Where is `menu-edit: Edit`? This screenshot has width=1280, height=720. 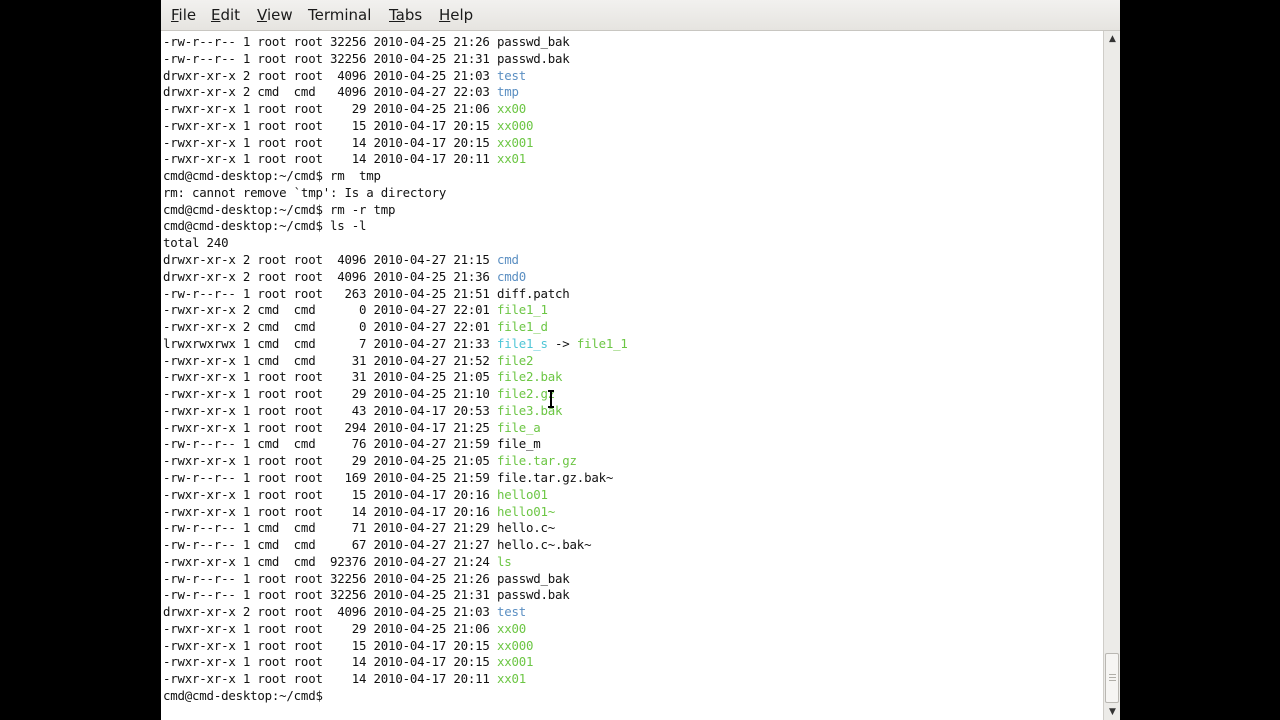
menu-edit: Edit is located at coordinates (225, 15).